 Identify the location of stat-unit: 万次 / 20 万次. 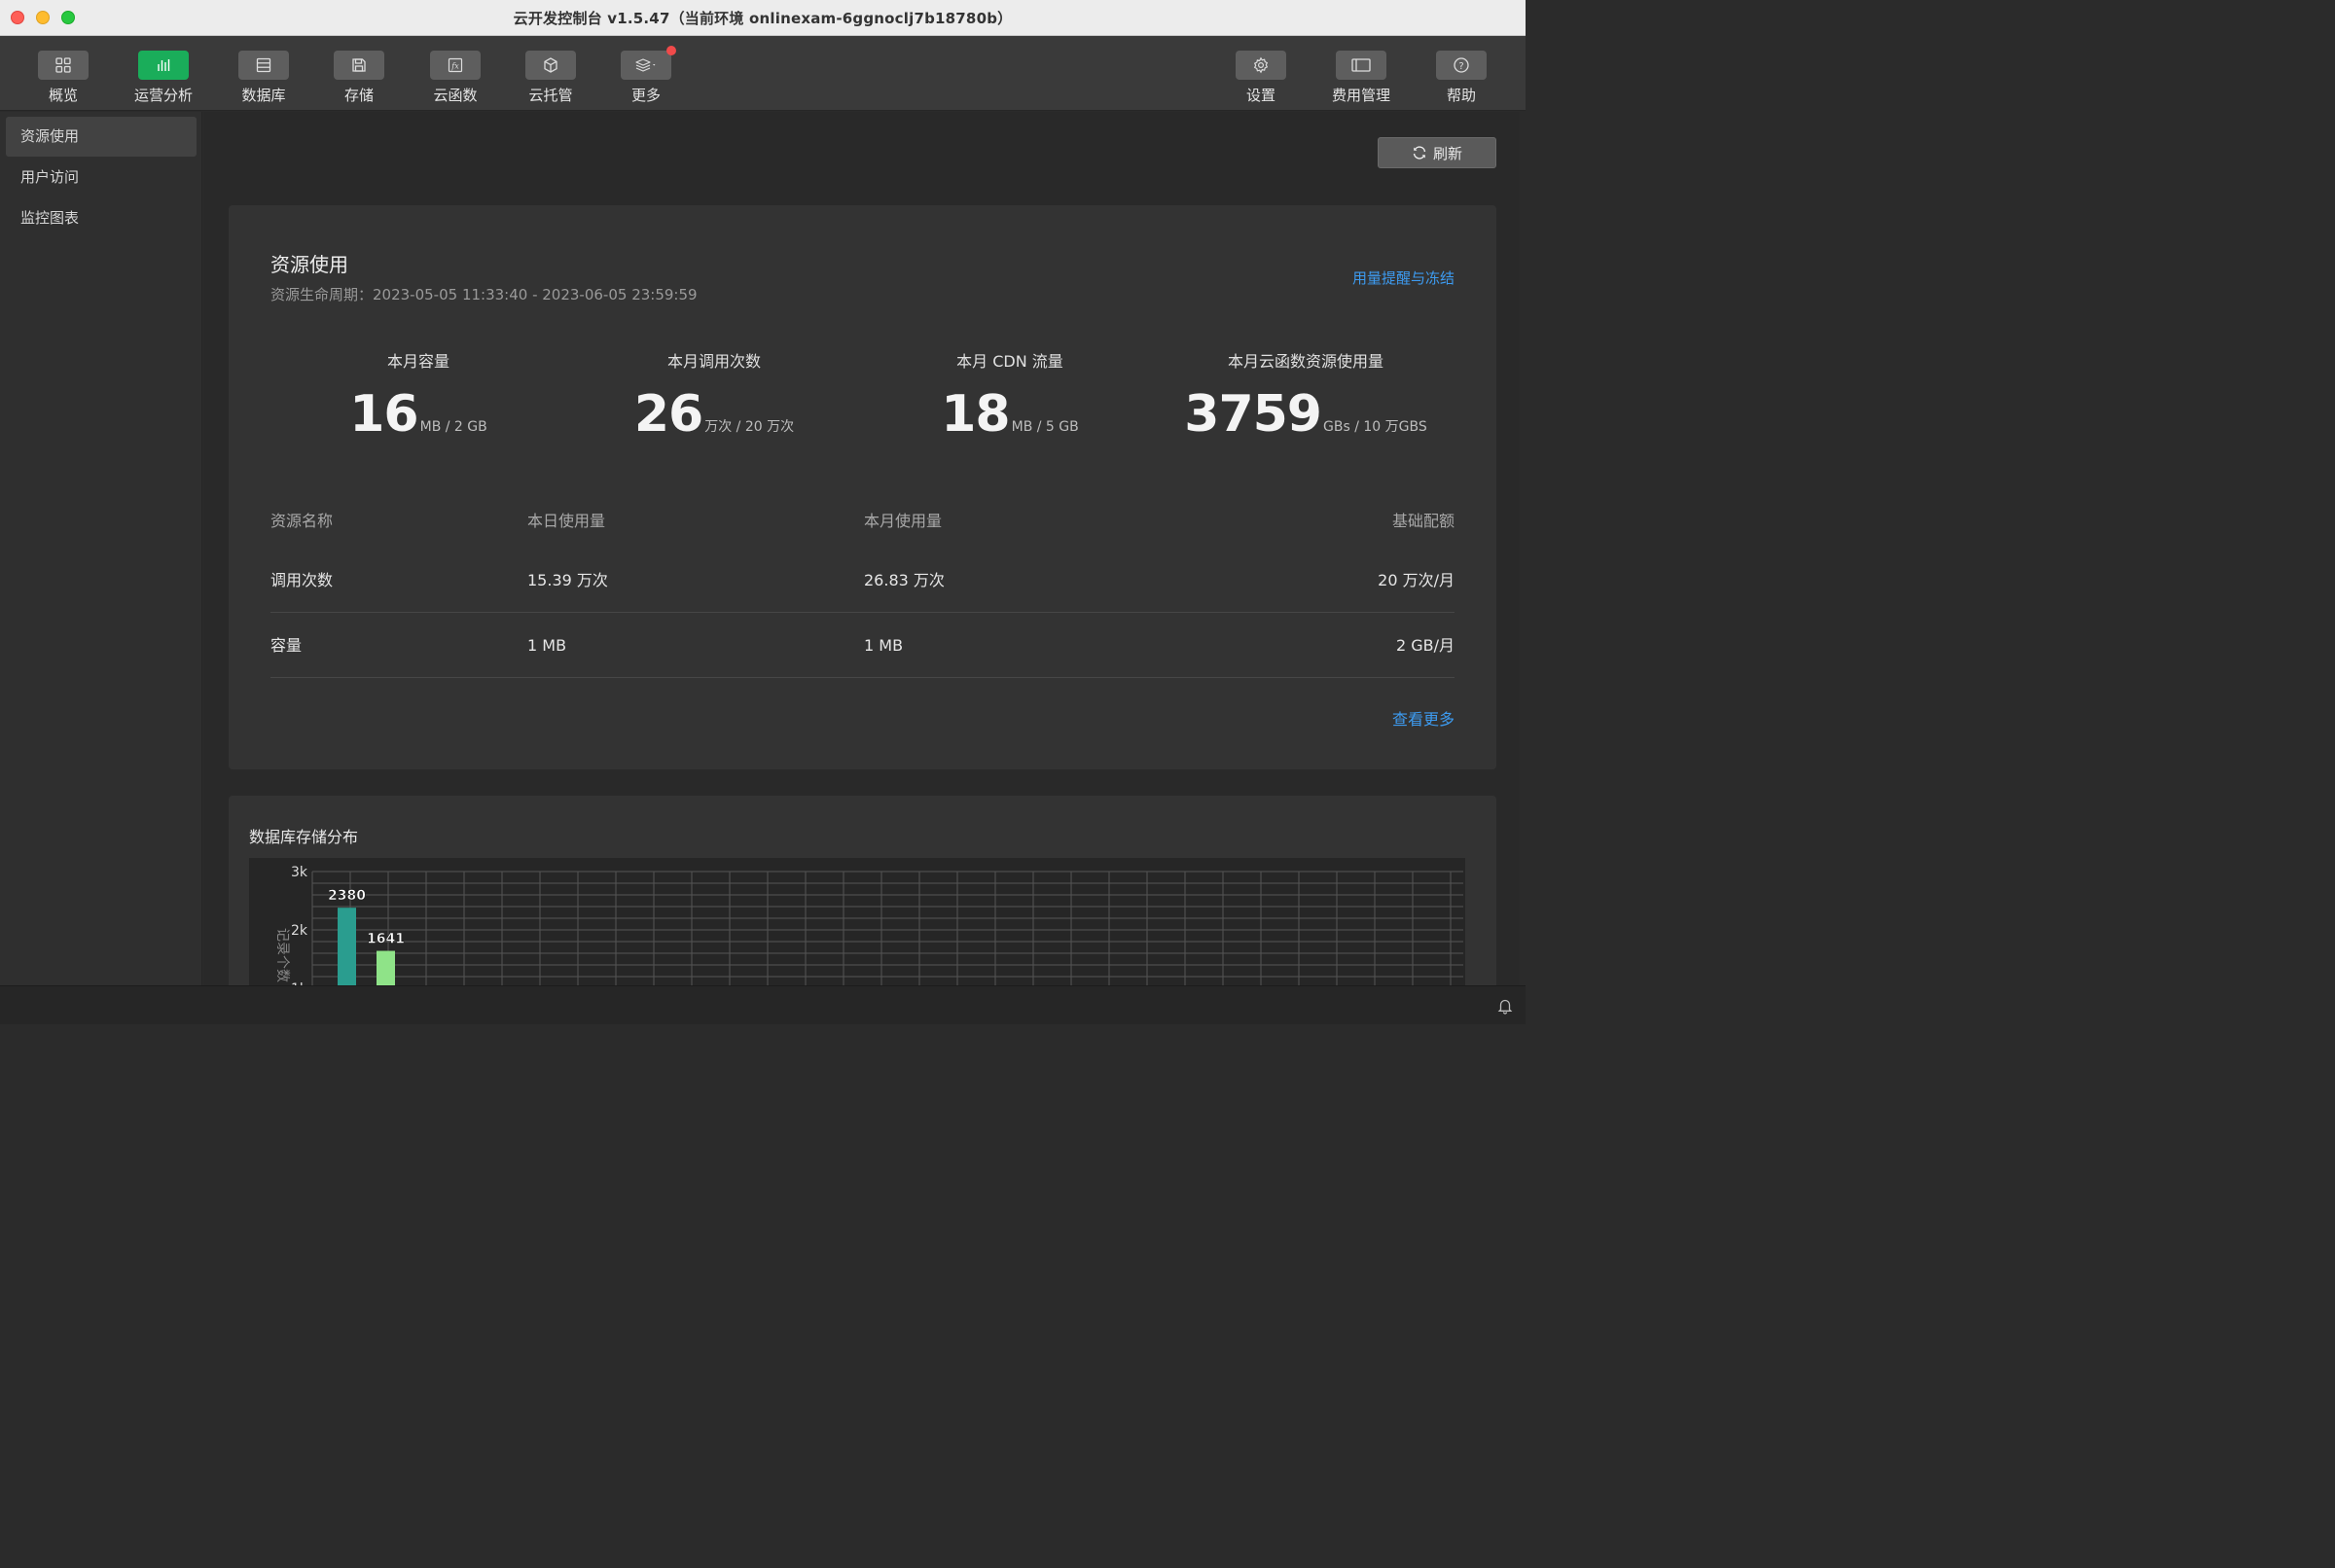
(749, 427).